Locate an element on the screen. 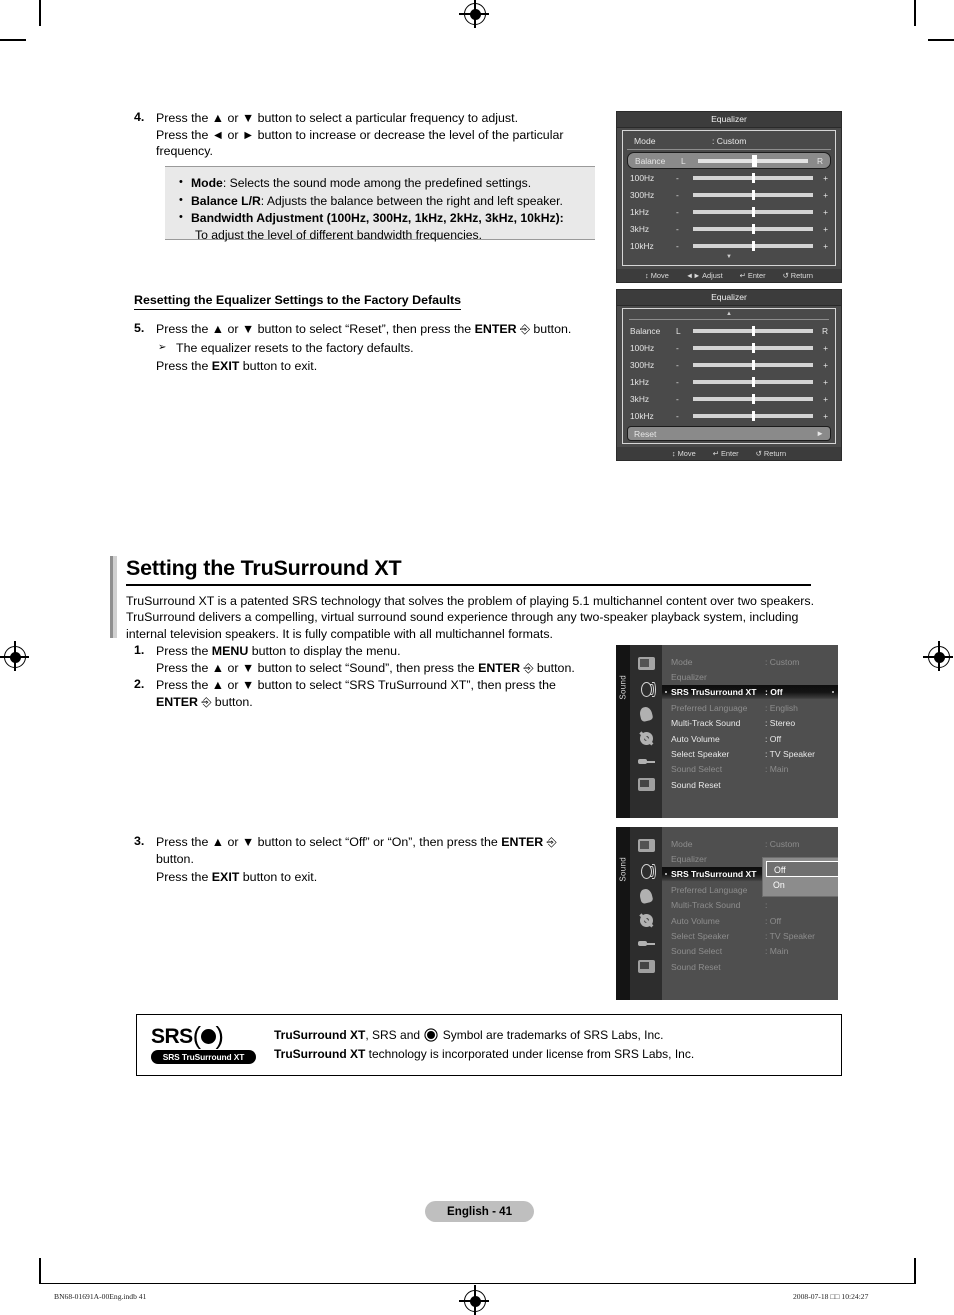  srs-trusurround-dropdown: Off On is located at coordinates (800, 877).